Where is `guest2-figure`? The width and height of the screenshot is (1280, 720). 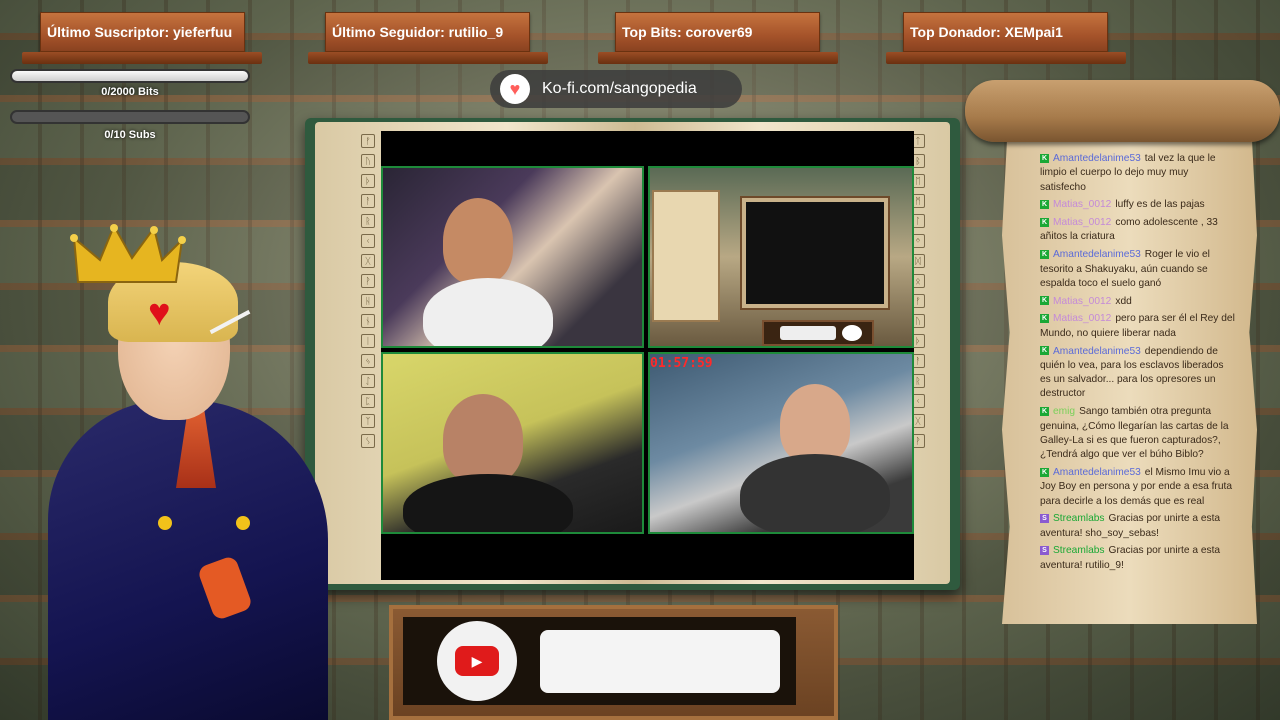 guest2-figure is located at coordinates (815, 424).